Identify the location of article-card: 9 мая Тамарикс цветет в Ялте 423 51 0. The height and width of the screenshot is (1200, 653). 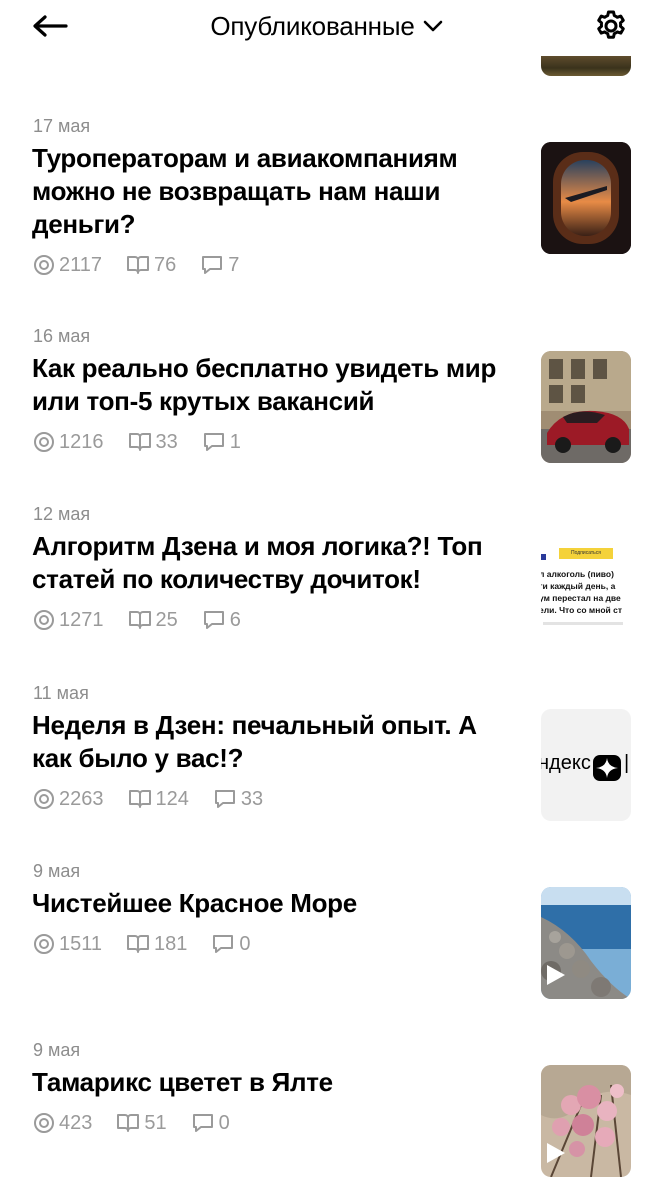
(326, 1114).